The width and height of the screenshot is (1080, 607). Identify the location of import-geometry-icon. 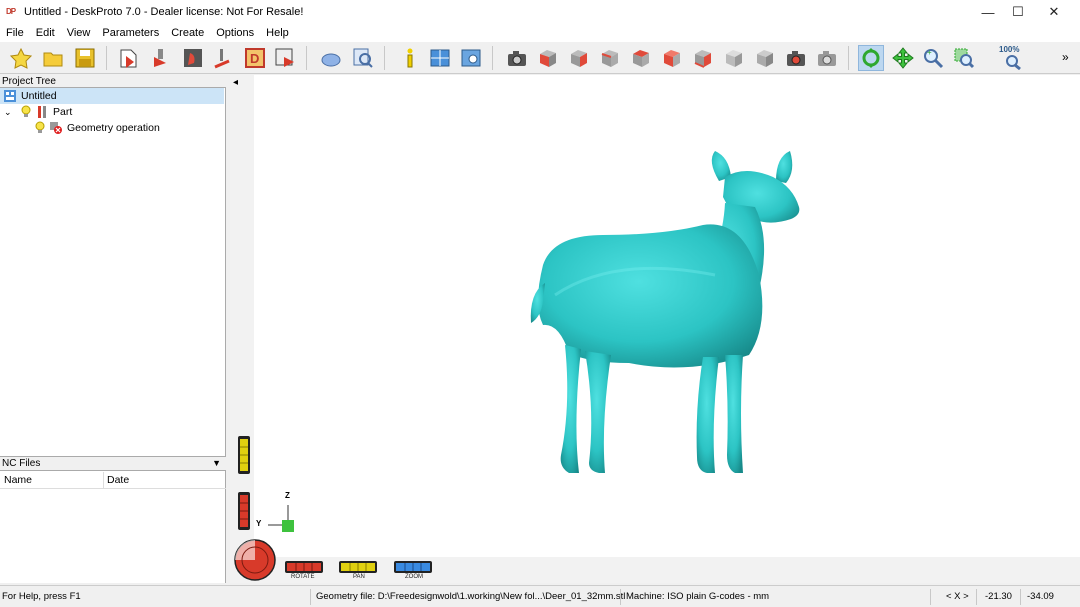
(129, 58).